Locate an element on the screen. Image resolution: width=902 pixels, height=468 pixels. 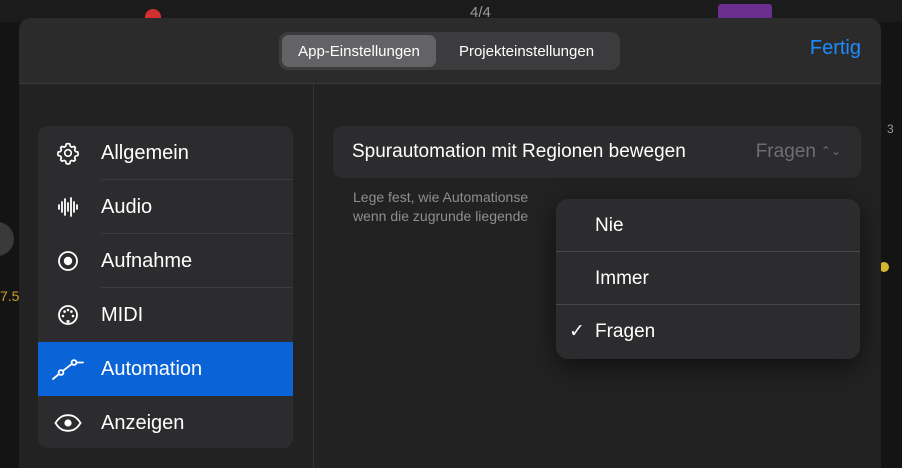
menu-option-nie: Nie is located at coordinates (708, 225).